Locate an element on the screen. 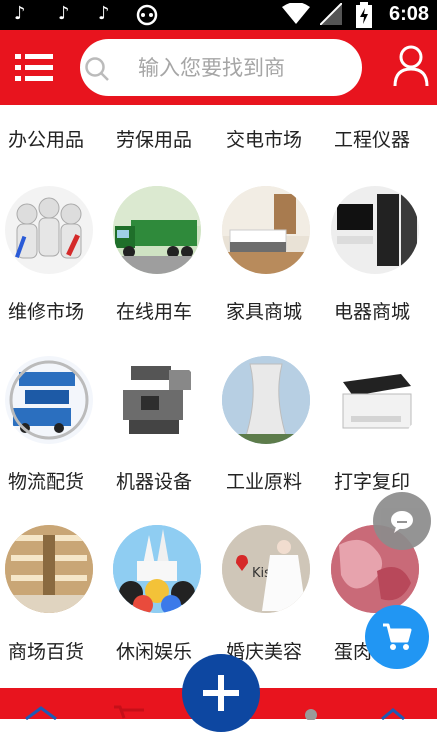 The image size is (437, 732). category-image-machine is located at coordinates (157, 400).